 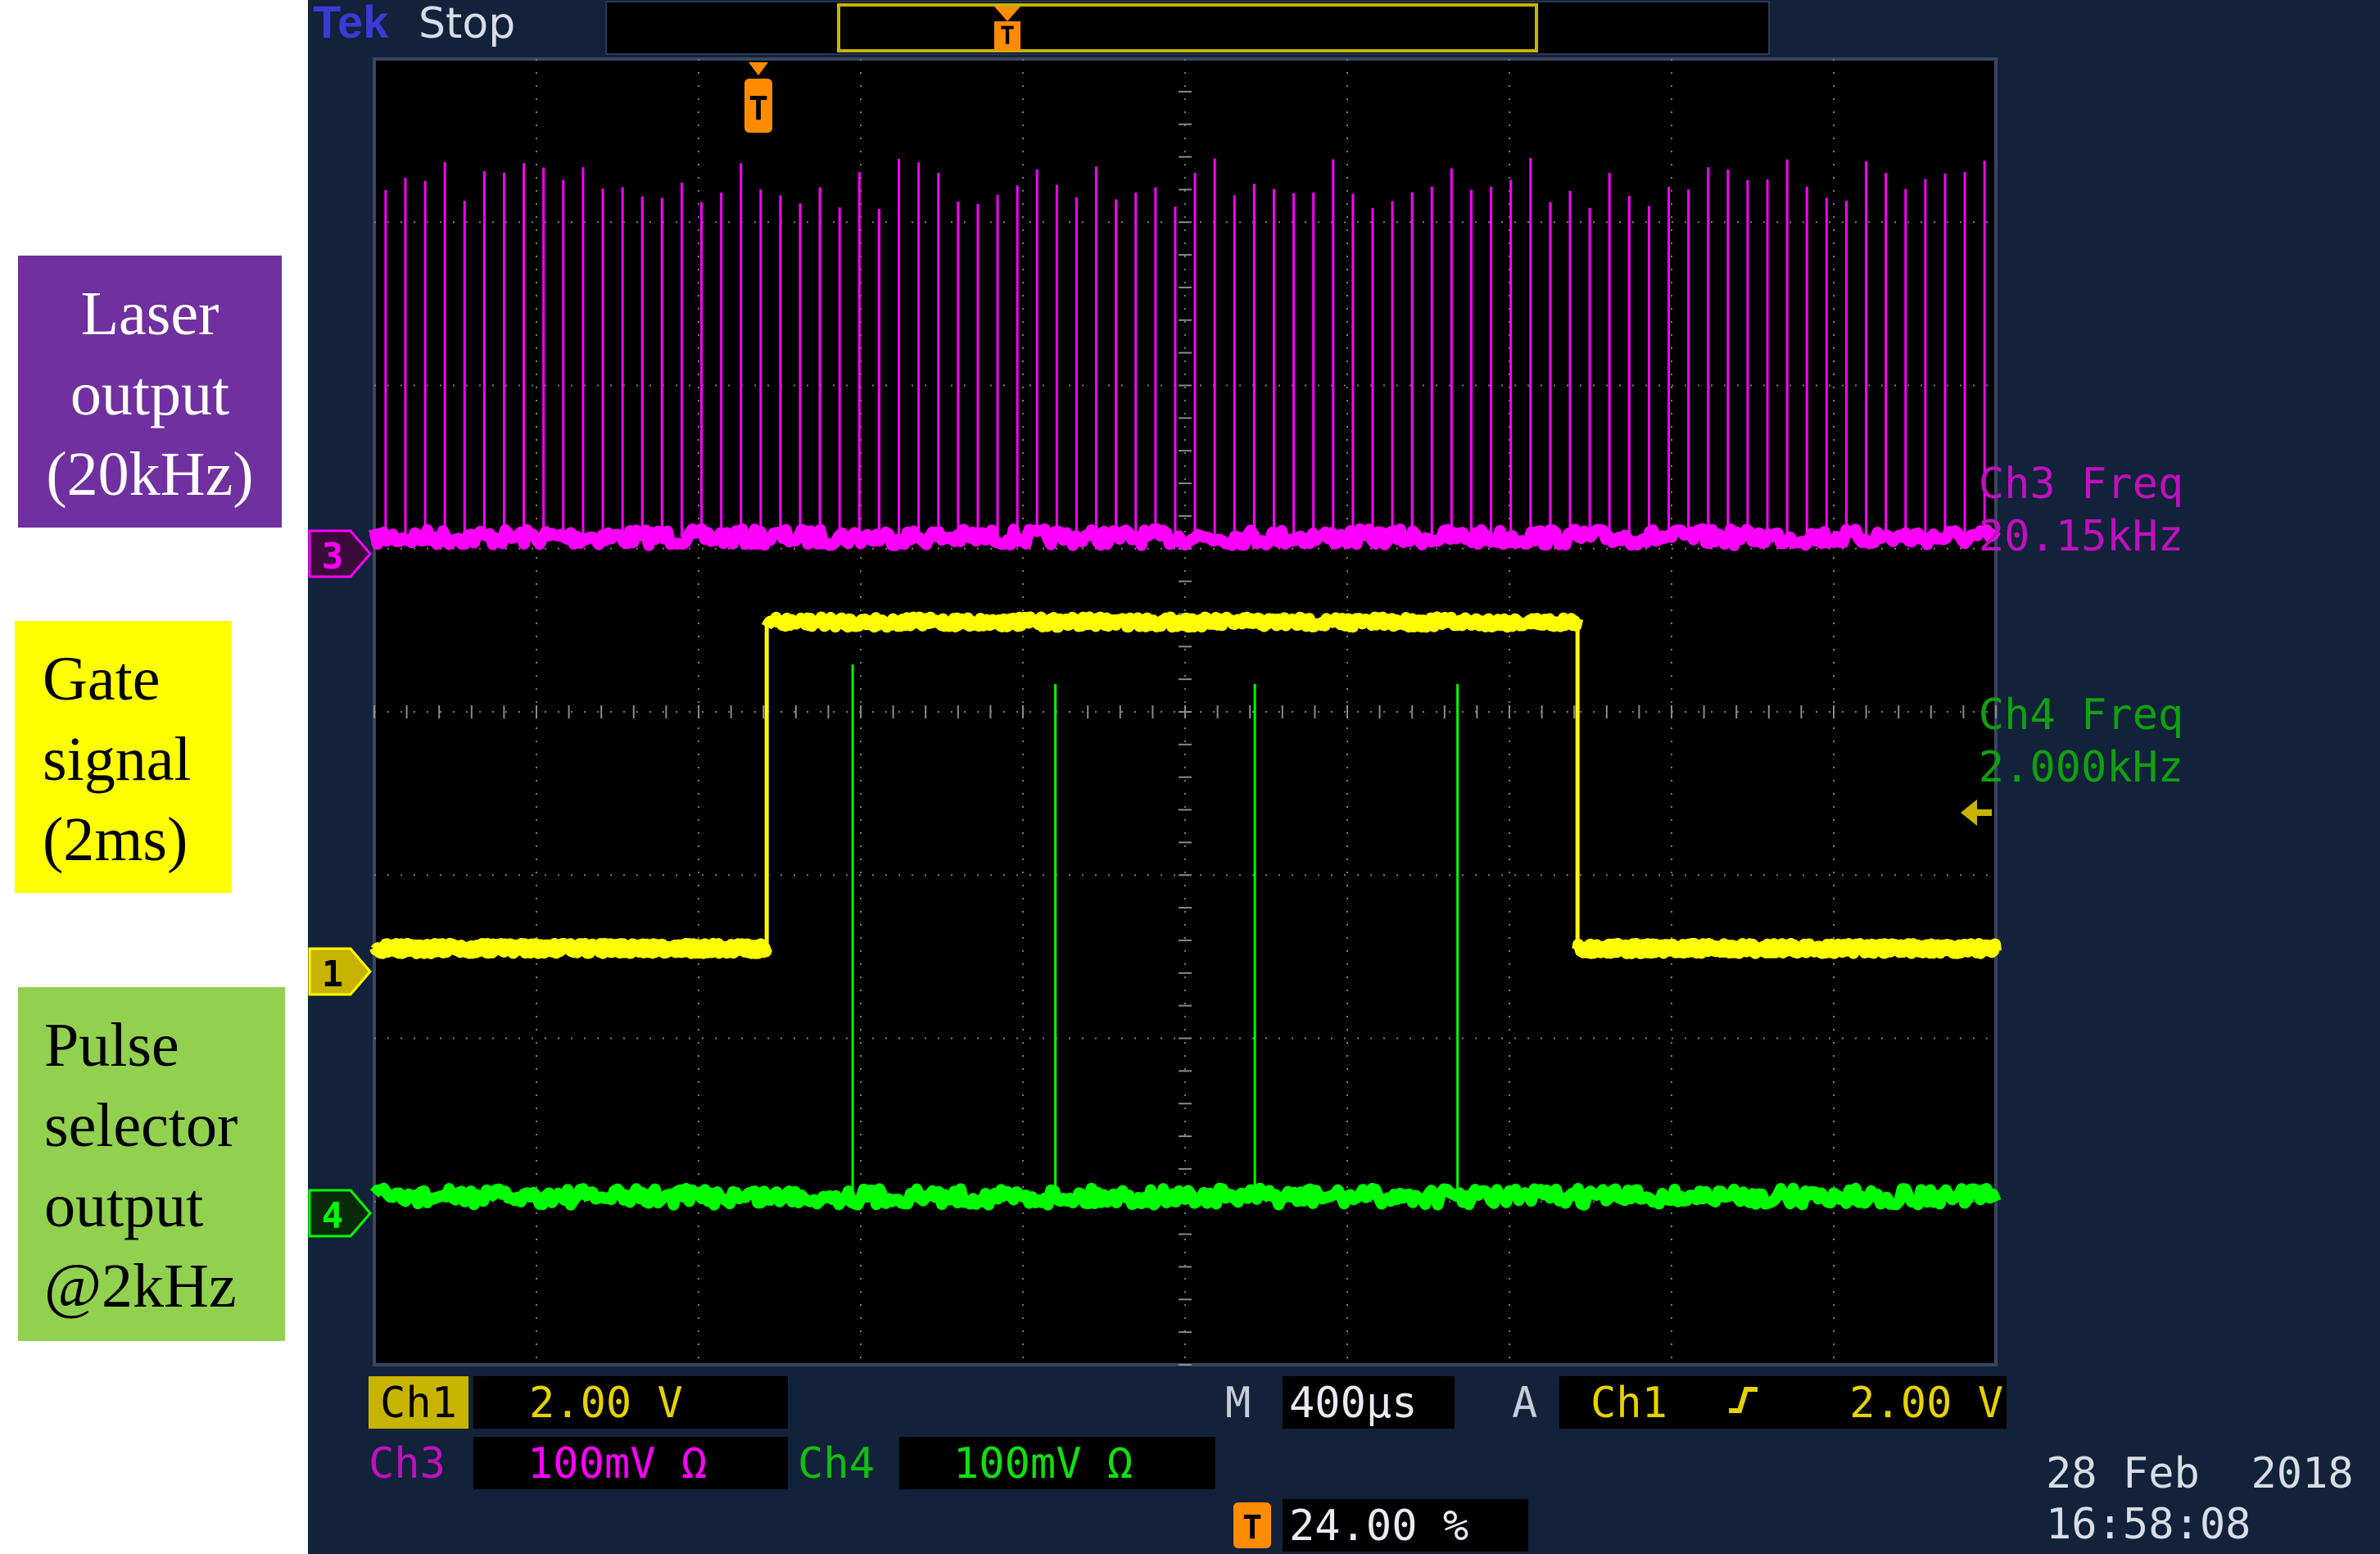 What do you see at coordinates (758, 109) in the screenshot?
I see `trigger-position-letter: T` at bounding box center [758, 109].